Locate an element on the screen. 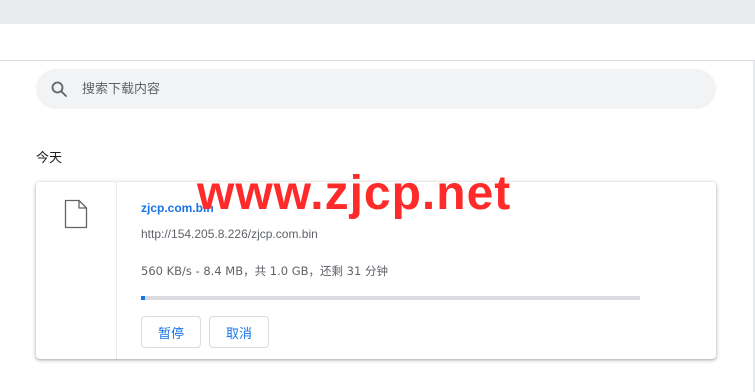 The width and height of the screenshot is (755, 392). search-input is located at coordinates (392, 89).